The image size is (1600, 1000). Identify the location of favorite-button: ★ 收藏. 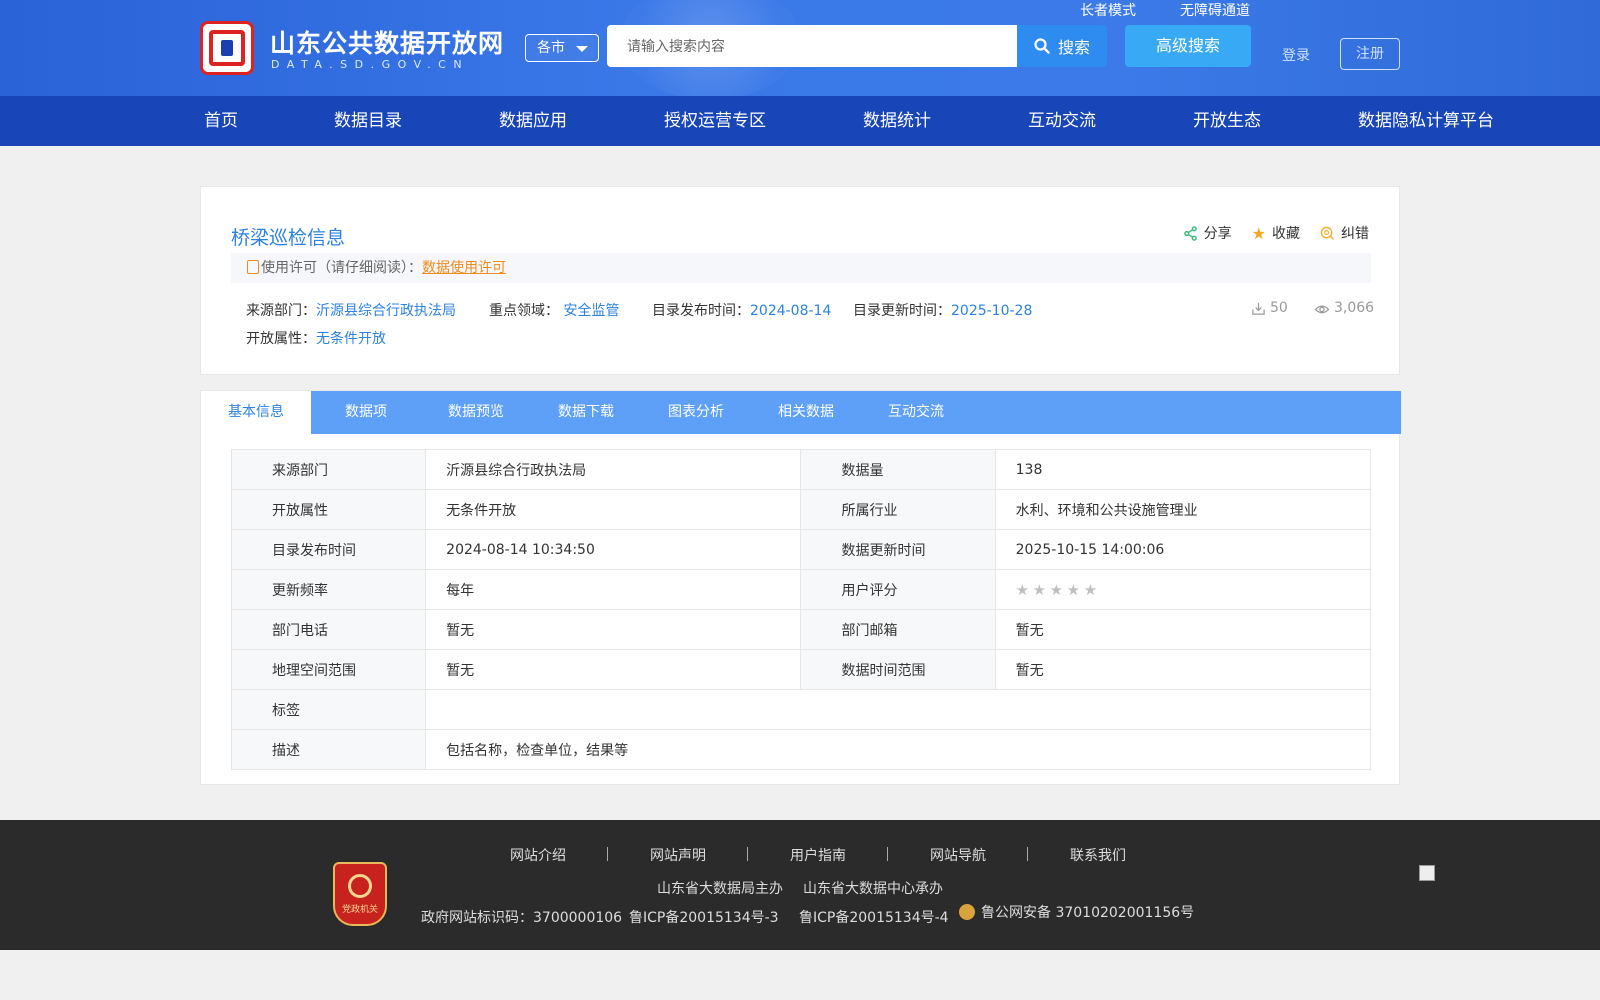
(1276, 233).